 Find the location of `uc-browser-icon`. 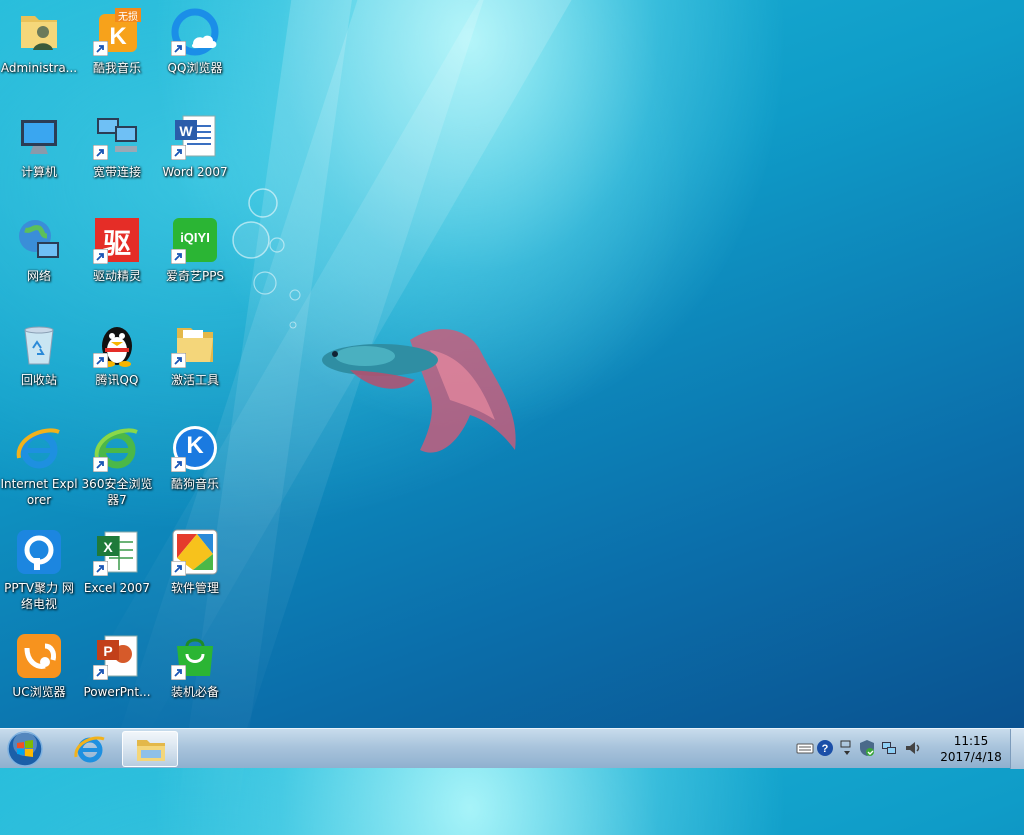

uc-browser-icon is located at coordinates (39, 656).